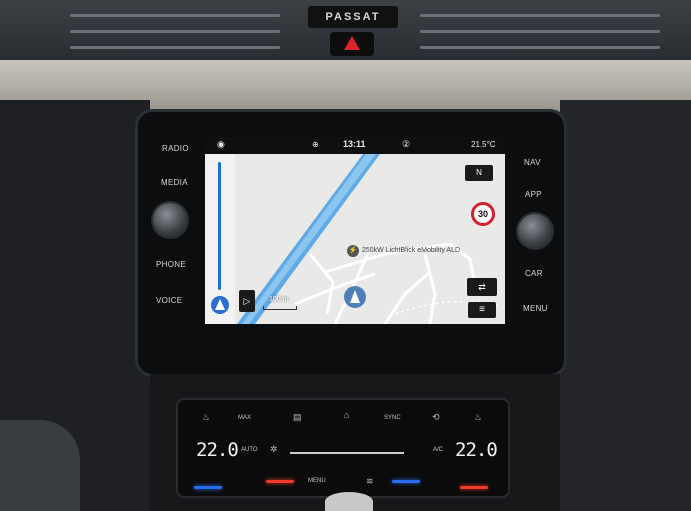 The height and width of the screenshot is (511, 691). What do you see at coordinates (170, 220) in the screenshot?
I see `volume-knob` at bounding box center [170, 220].